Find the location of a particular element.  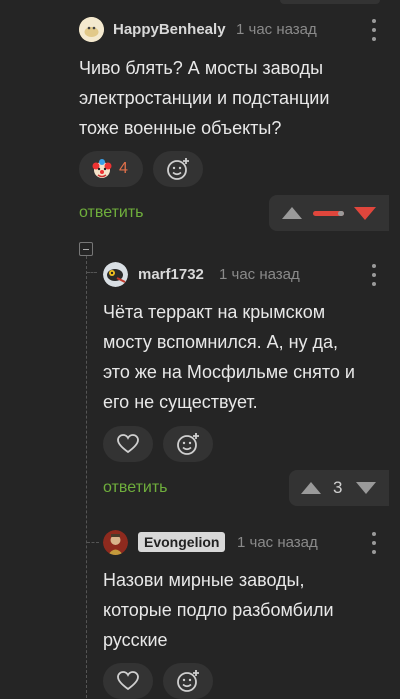

reaction-button: 4 is located at coordinates (111, 169).